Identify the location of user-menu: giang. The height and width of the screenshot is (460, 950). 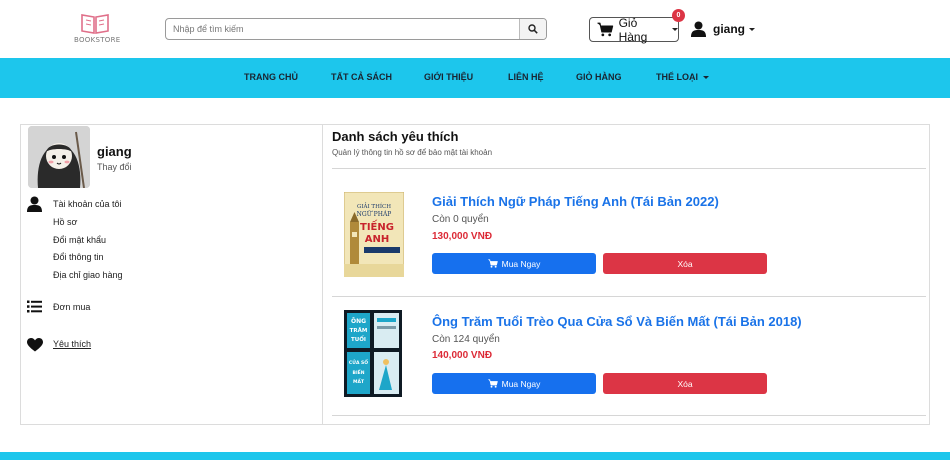
(723, 29).